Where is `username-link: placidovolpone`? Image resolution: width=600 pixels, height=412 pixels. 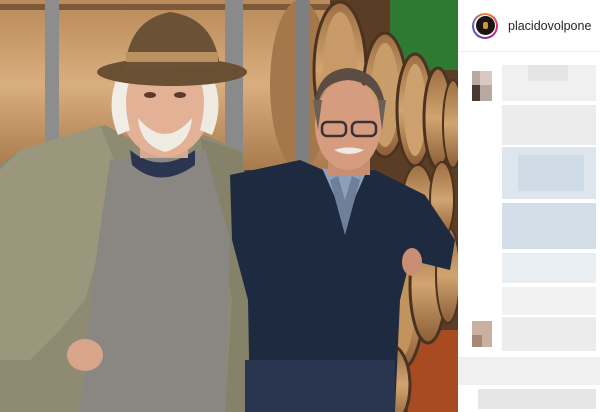
username-link: placidovolpone is located at coordinates (549, 26).